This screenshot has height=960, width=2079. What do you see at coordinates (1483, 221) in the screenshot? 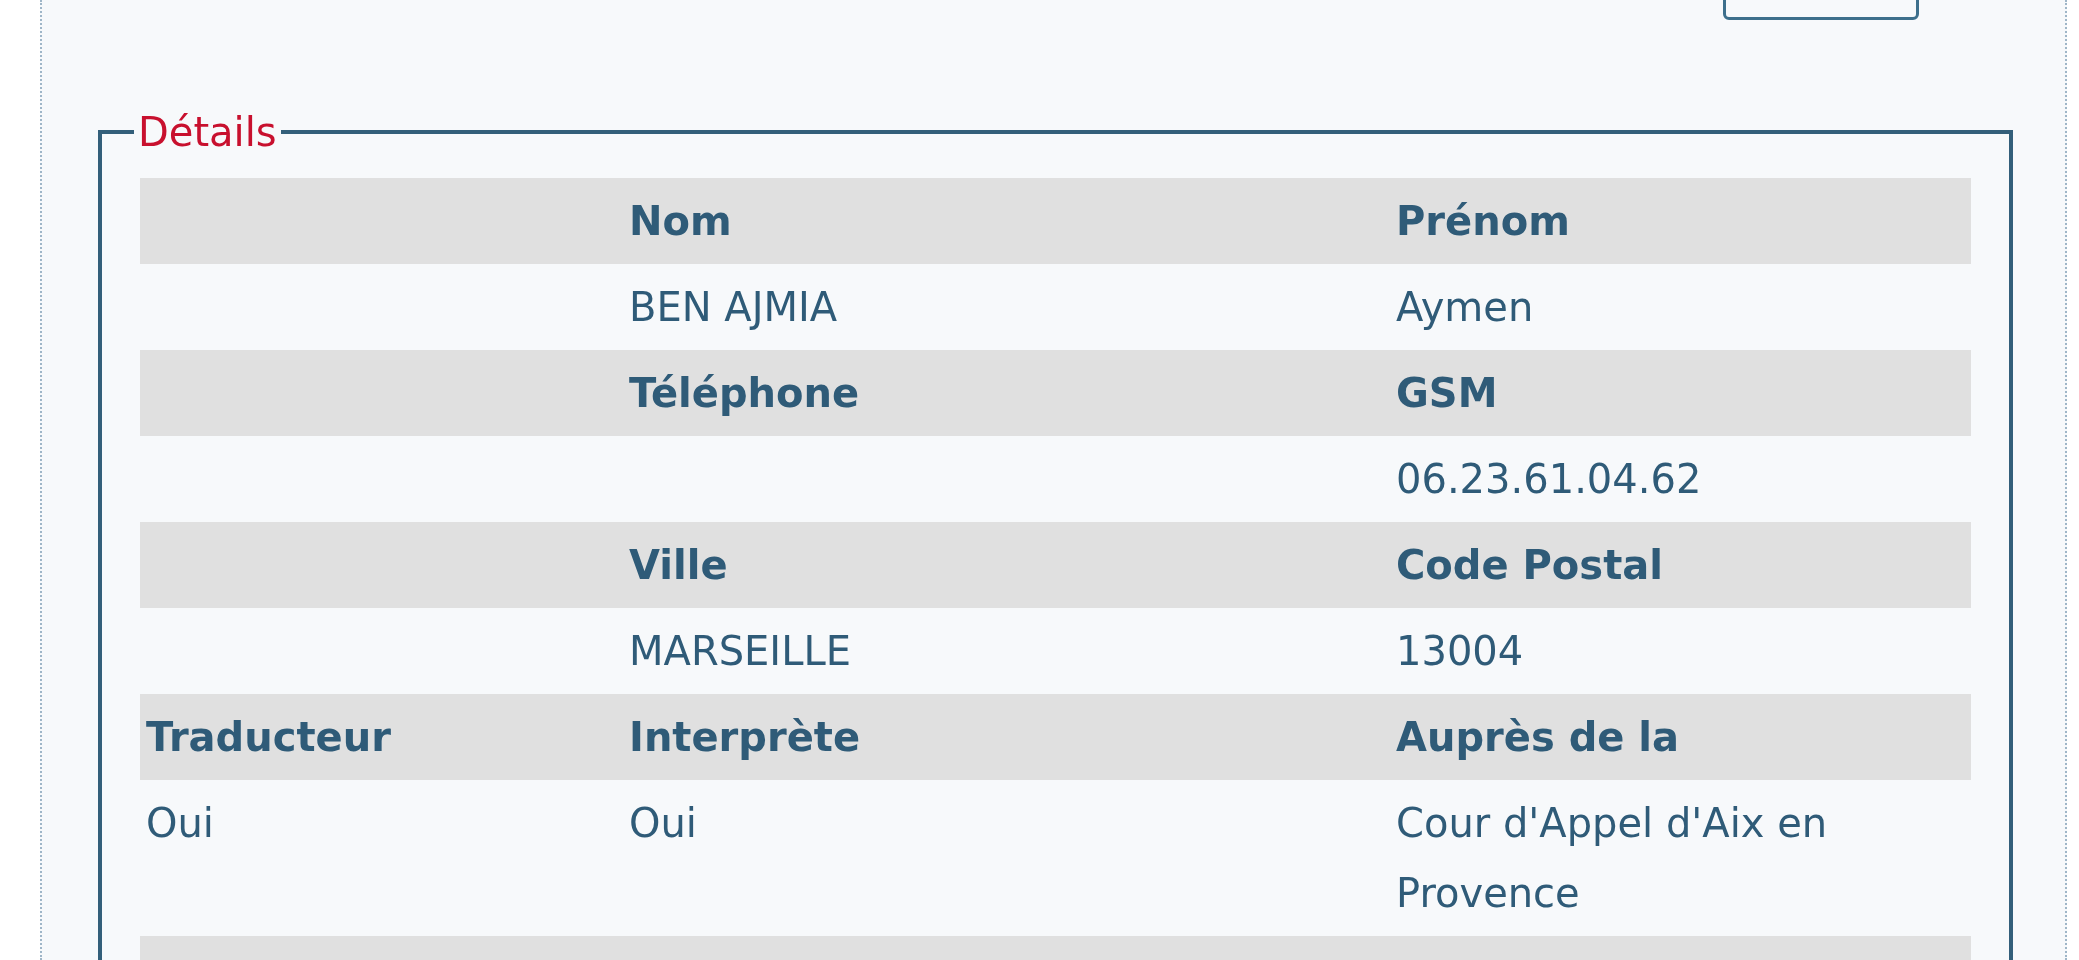
I see `column-label: Prénom` at bounding box center [1483, 221].